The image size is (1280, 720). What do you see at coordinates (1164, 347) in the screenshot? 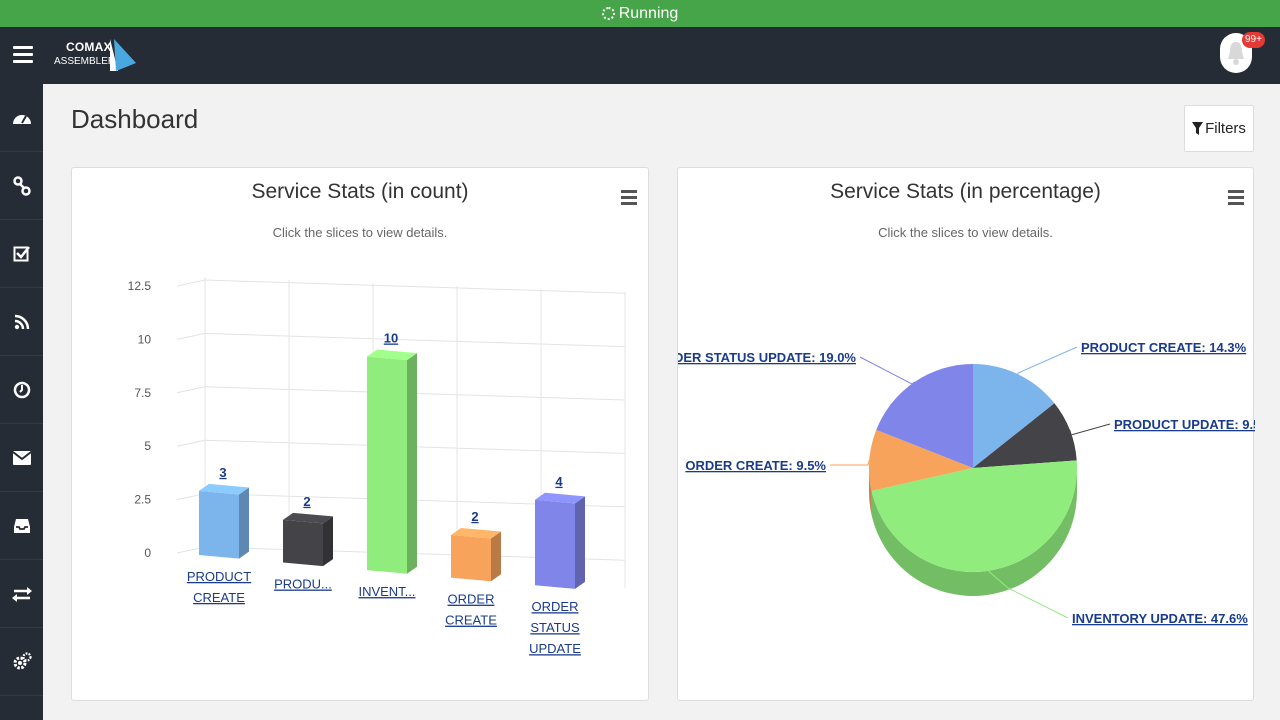
I see `pie-data-label: PRODUCT CREATE: 14.3%` at bounding box center [1164, 347].